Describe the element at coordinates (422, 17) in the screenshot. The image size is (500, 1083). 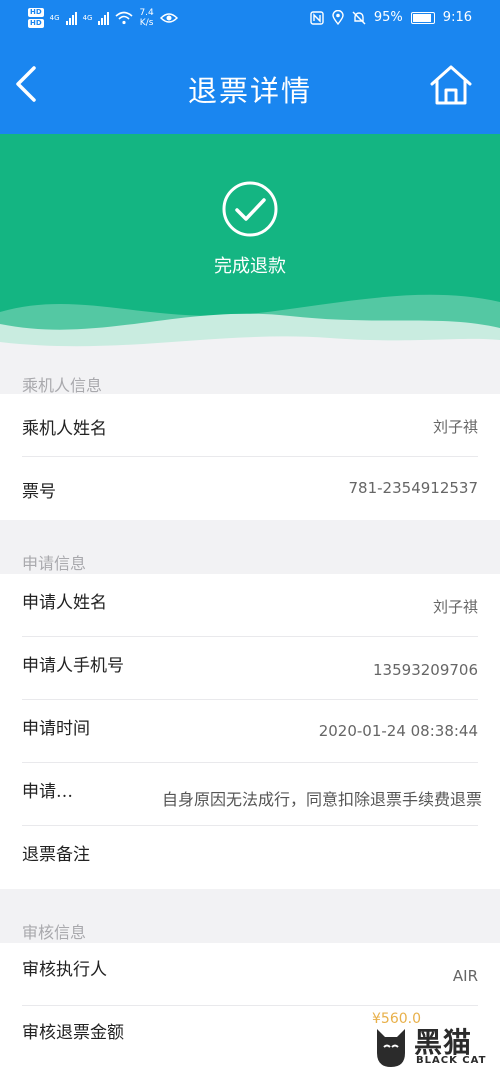
I see `battery-icon` at that location.